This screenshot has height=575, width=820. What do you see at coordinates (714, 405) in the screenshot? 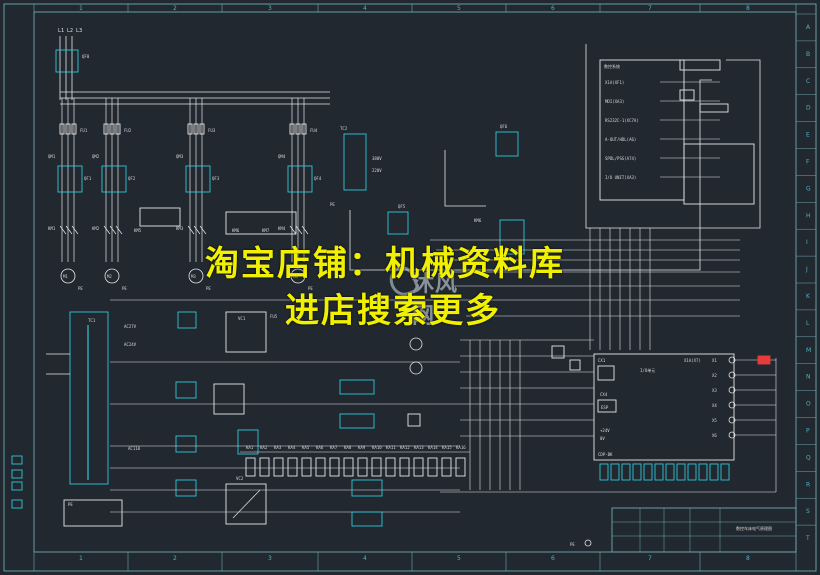
I see `io-term-label: X4` at bounding box center [714, 405].